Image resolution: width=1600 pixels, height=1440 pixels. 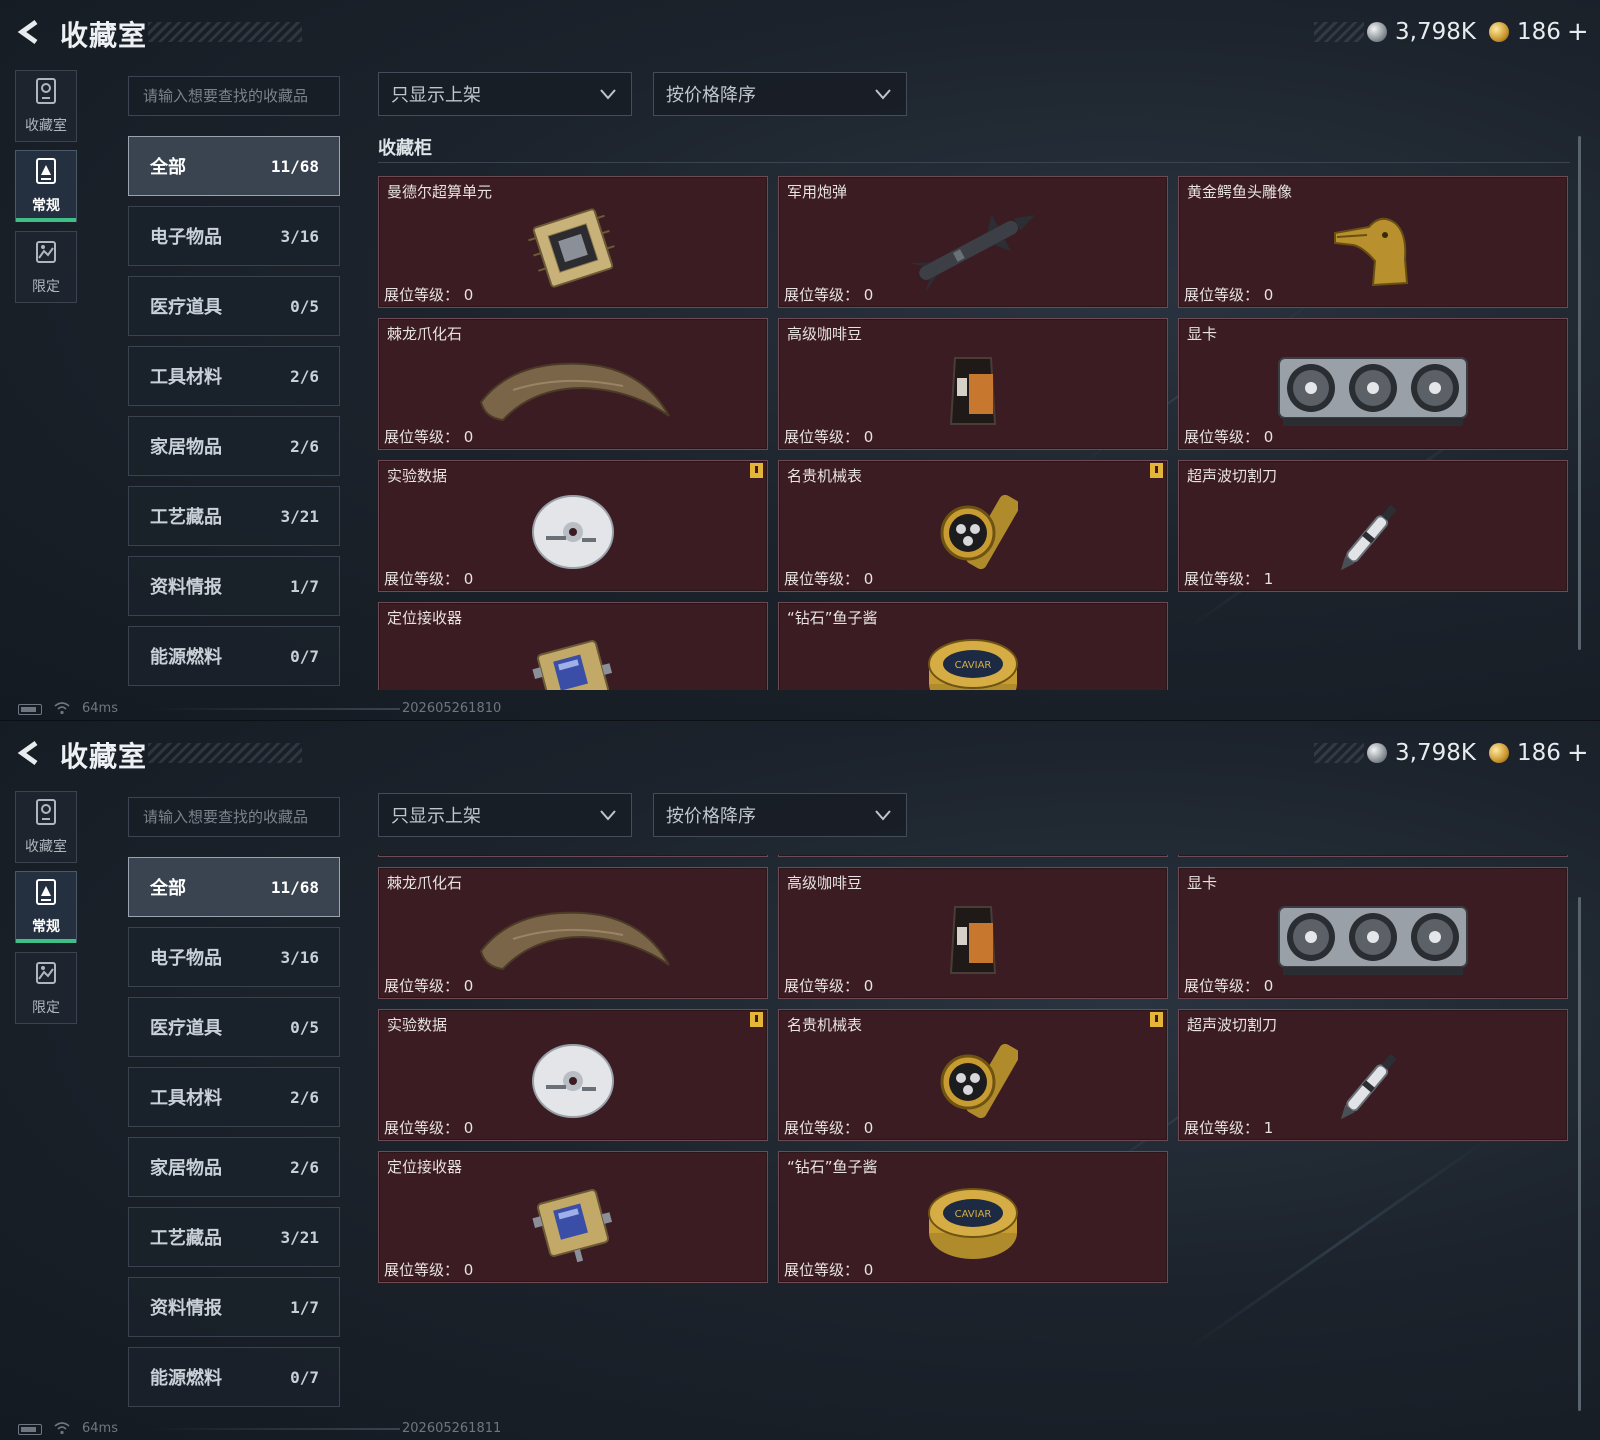 I want to click on category-label: 工具材料, so click(x=186, y=377).